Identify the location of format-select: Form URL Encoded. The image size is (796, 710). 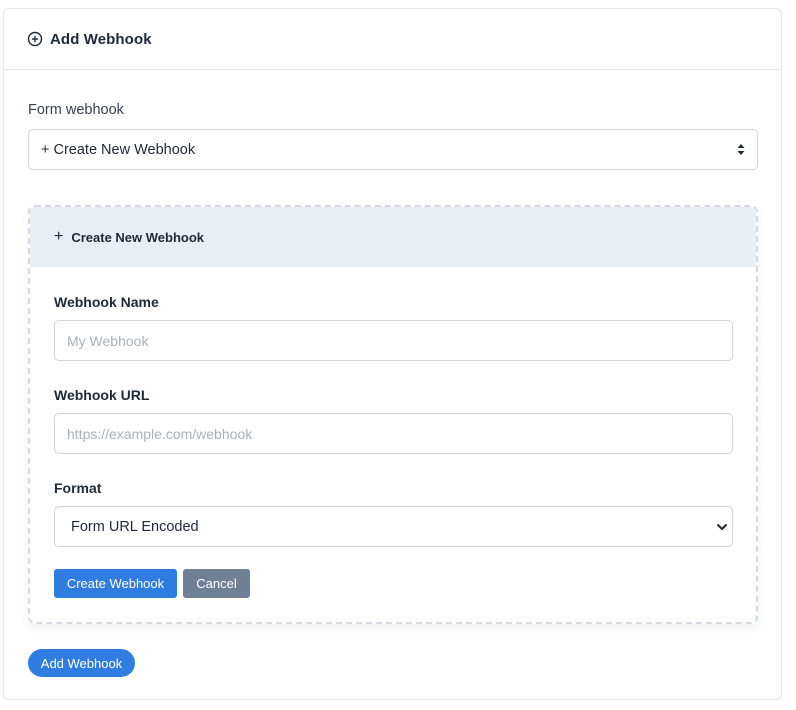
(393, 526).